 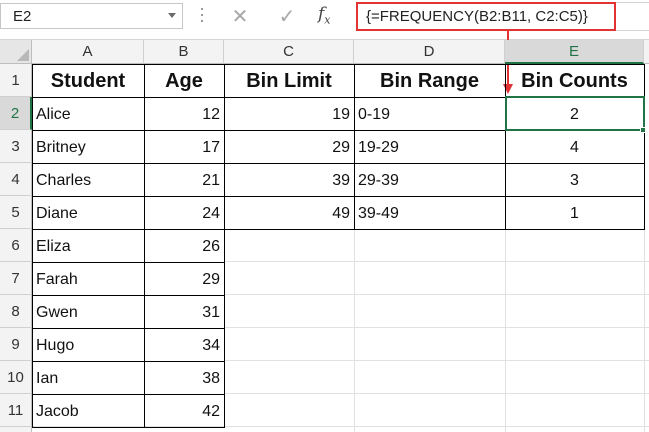 I want to click on cell-bin-count: 4, so click(x=574, y=147).